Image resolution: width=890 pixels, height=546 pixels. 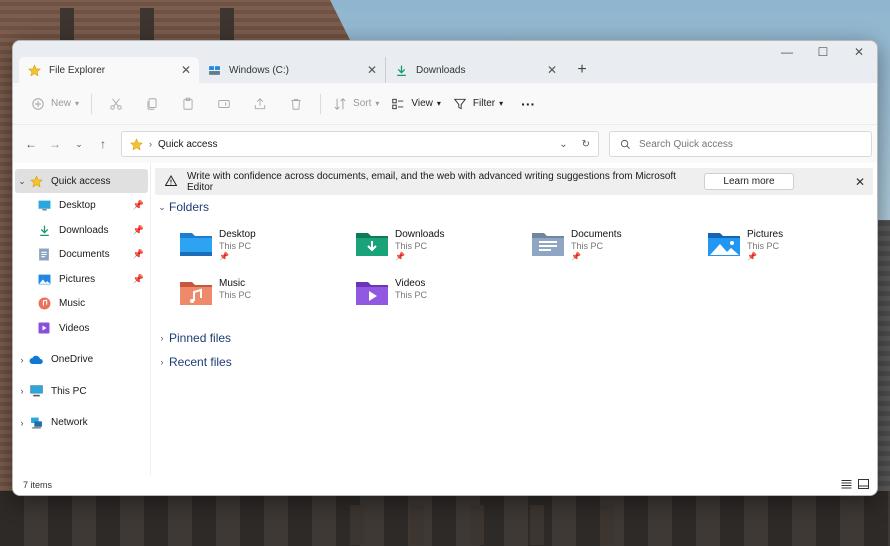 What do you see at coordinates (596, 234) in the screenshot?
I see `folder-name: Documents` at bounding box center [596, 234].